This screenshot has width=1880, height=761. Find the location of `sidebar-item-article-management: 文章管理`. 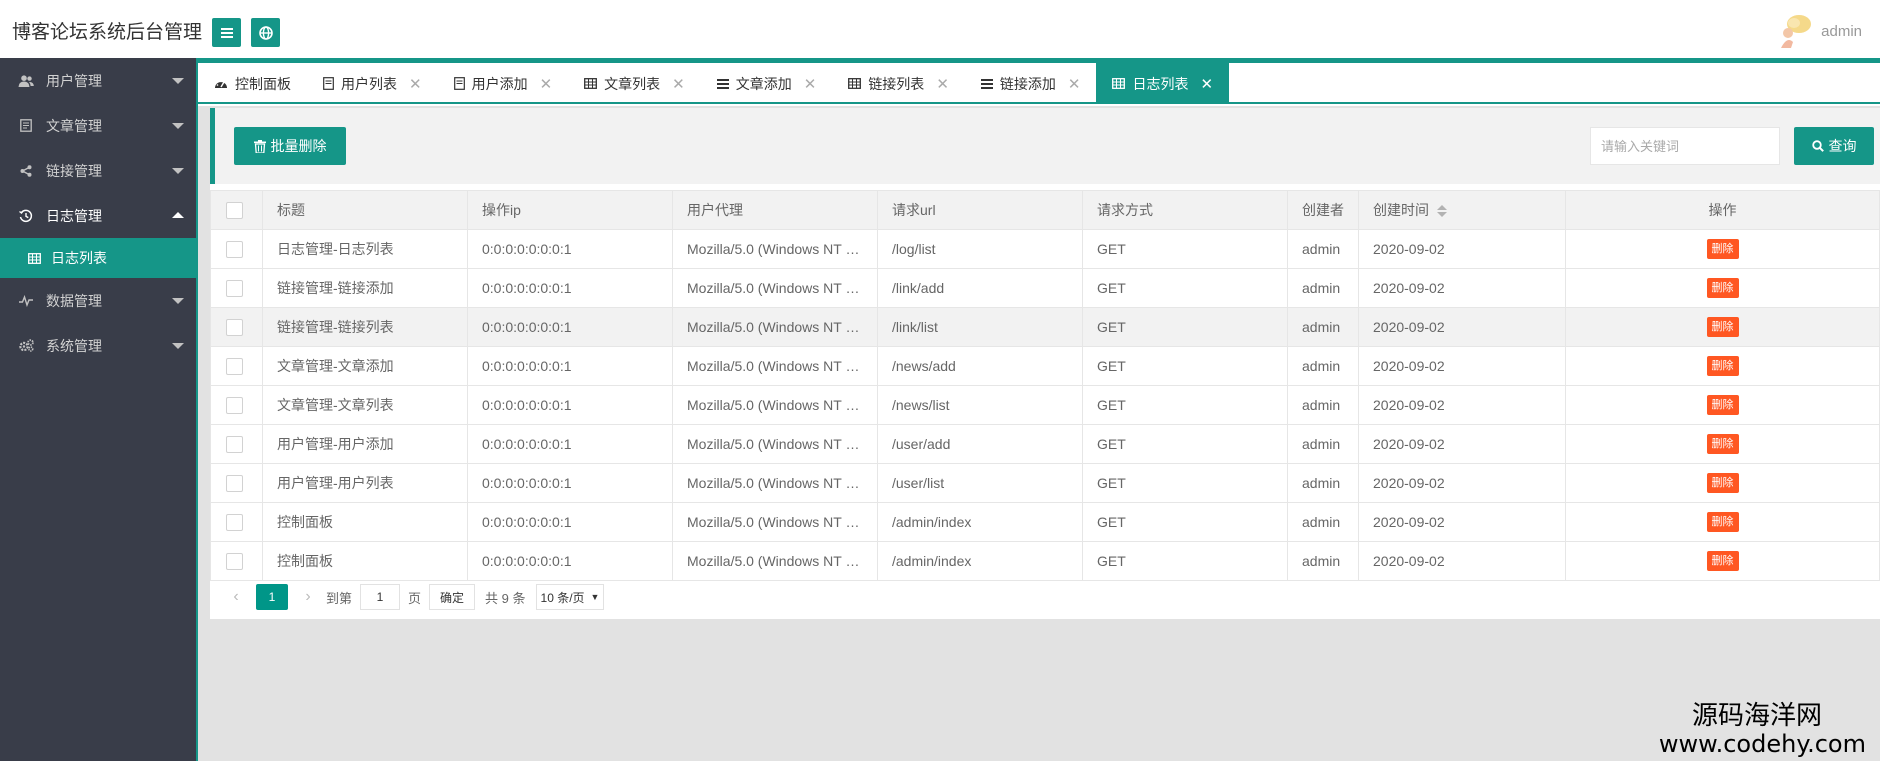

sidebar-item-article-management: 文章管理 is located at coordinates (98, 125).